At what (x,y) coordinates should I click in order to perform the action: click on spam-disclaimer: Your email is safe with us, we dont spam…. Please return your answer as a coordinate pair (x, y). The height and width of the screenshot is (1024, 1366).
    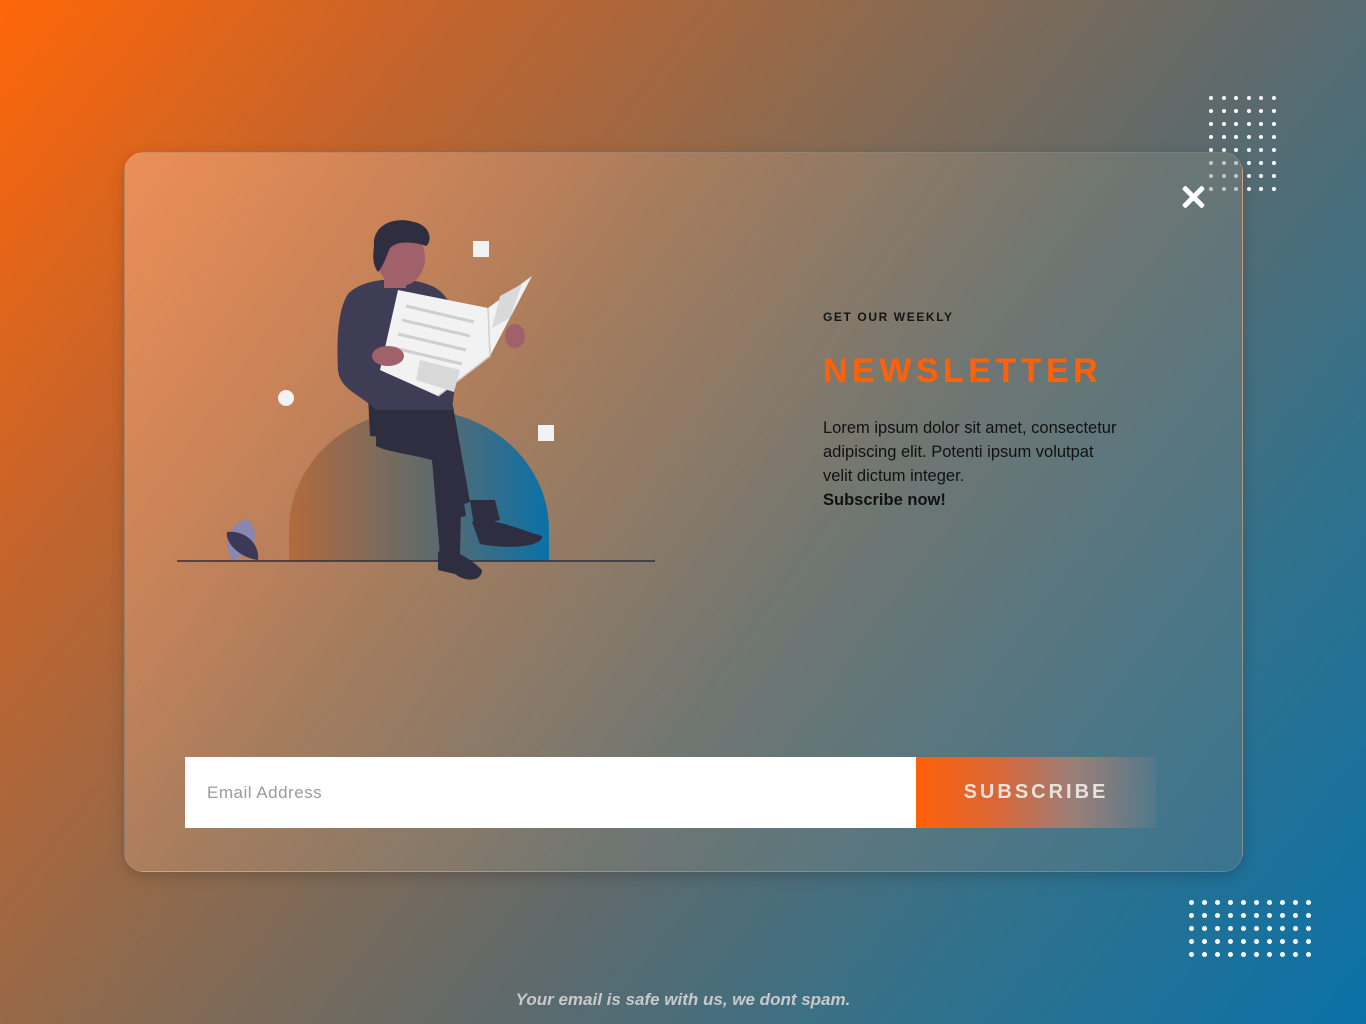
    Looking at the image, I should click on (683, 999).